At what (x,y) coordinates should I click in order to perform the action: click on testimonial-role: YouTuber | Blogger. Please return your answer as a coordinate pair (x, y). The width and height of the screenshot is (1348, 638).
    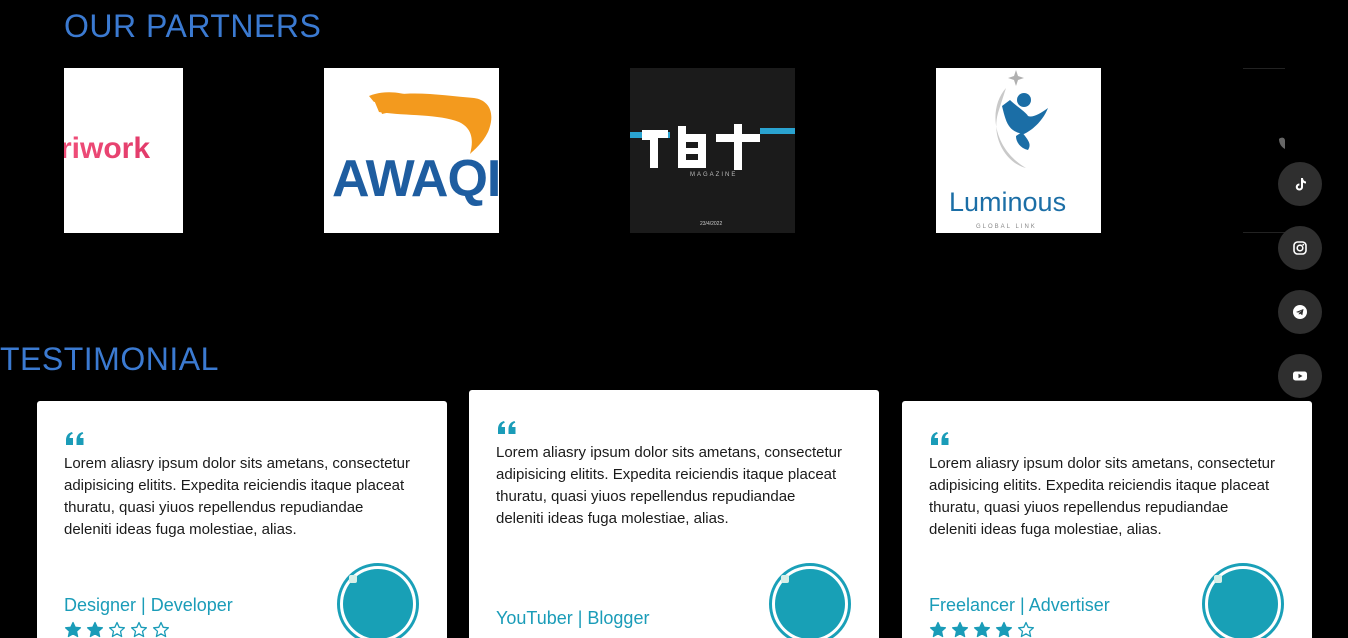
    Looking at the image, I should click on (573, 618).